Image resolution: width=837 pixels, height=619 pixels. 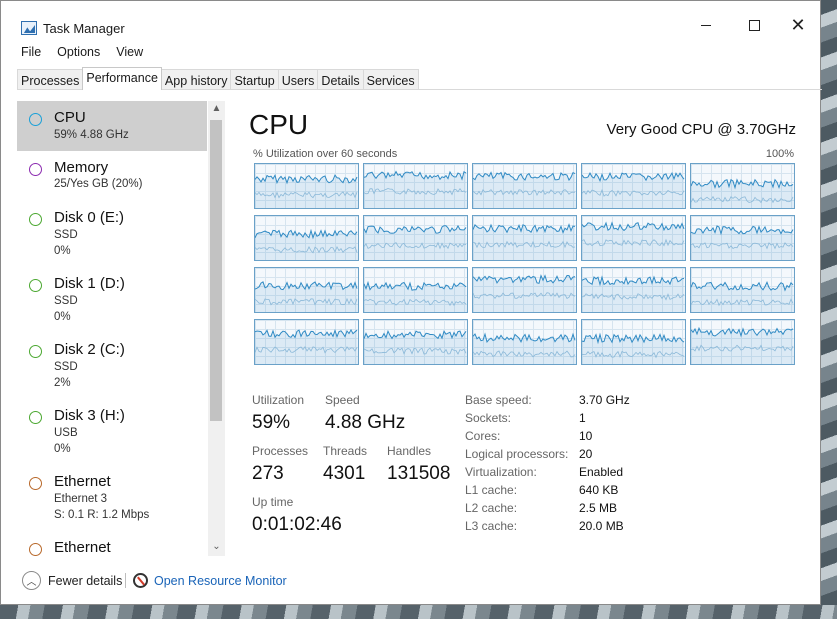 What do you see at coordinates (62, 383) in the screenshot?
I see `sidebar-item-usage: 2%` at bounding box center [62, 383].